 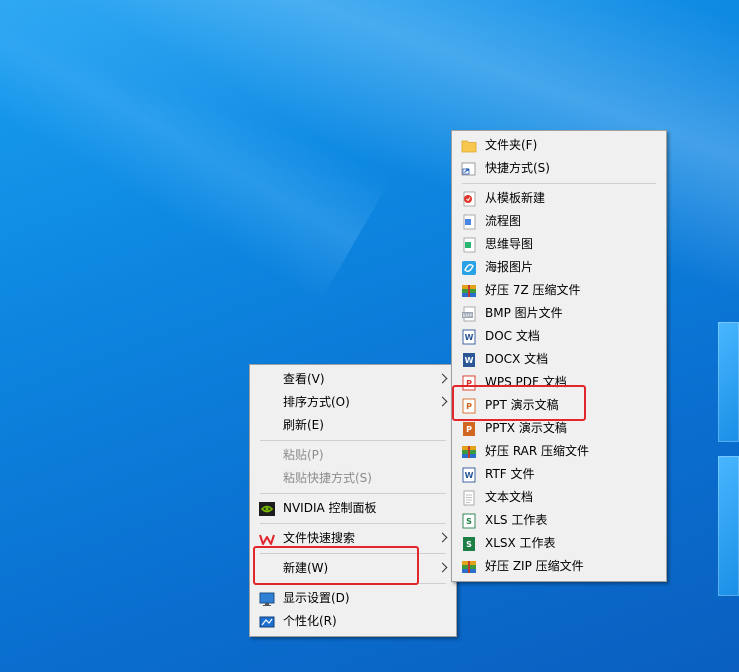 What do you see at coordinates (310, 621) in the screenshot?
I see `menu-item-label: 个性化(R)` at bounding box center [310, 621].